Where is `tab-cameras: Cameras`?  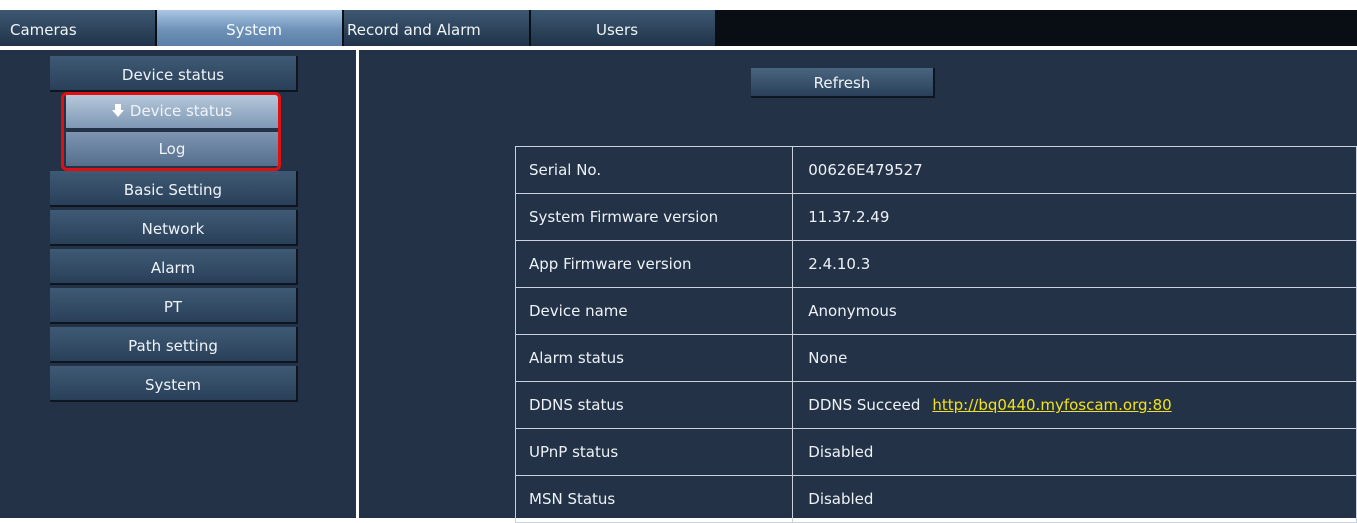 tab-cameras: Cameras is located at coordinates (78, 28).